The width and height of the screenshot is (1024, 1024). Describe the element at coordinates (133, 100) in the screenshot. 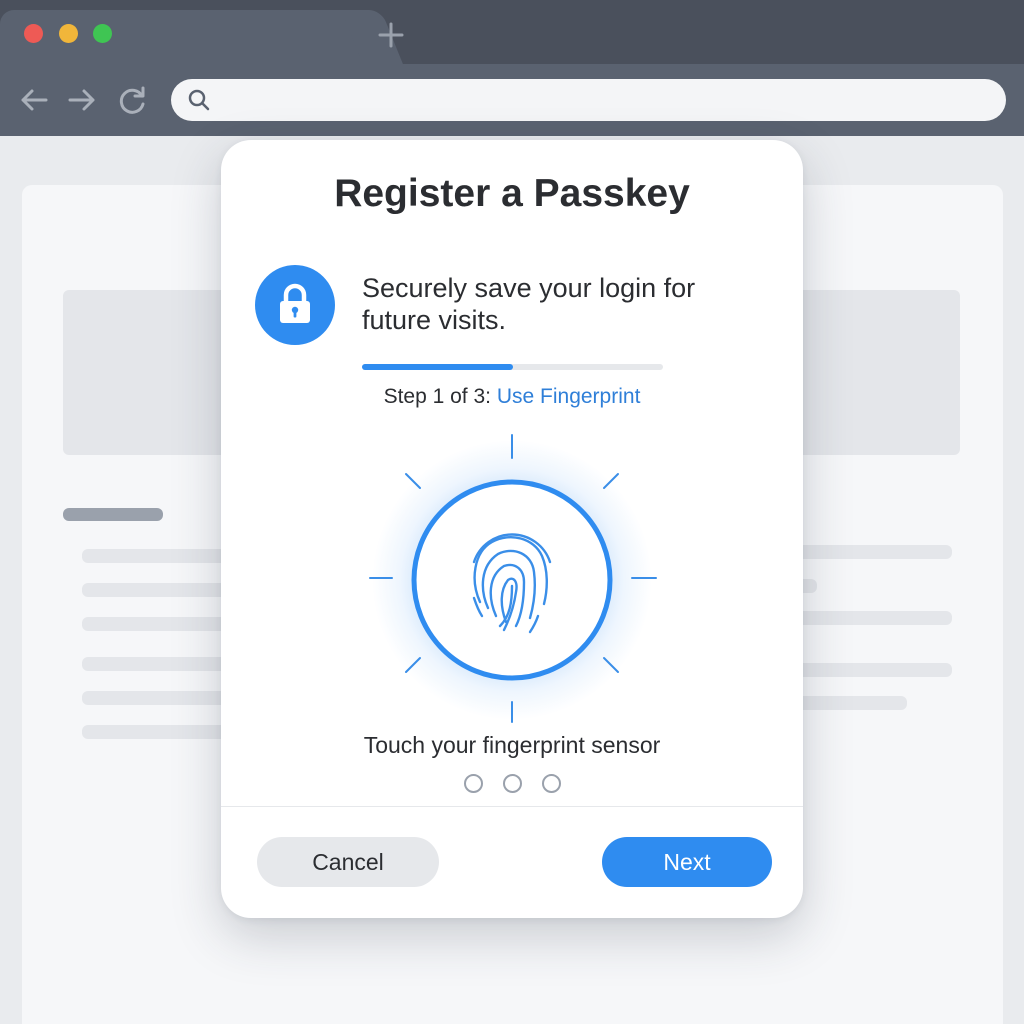

I see `reload-icon` at that location.